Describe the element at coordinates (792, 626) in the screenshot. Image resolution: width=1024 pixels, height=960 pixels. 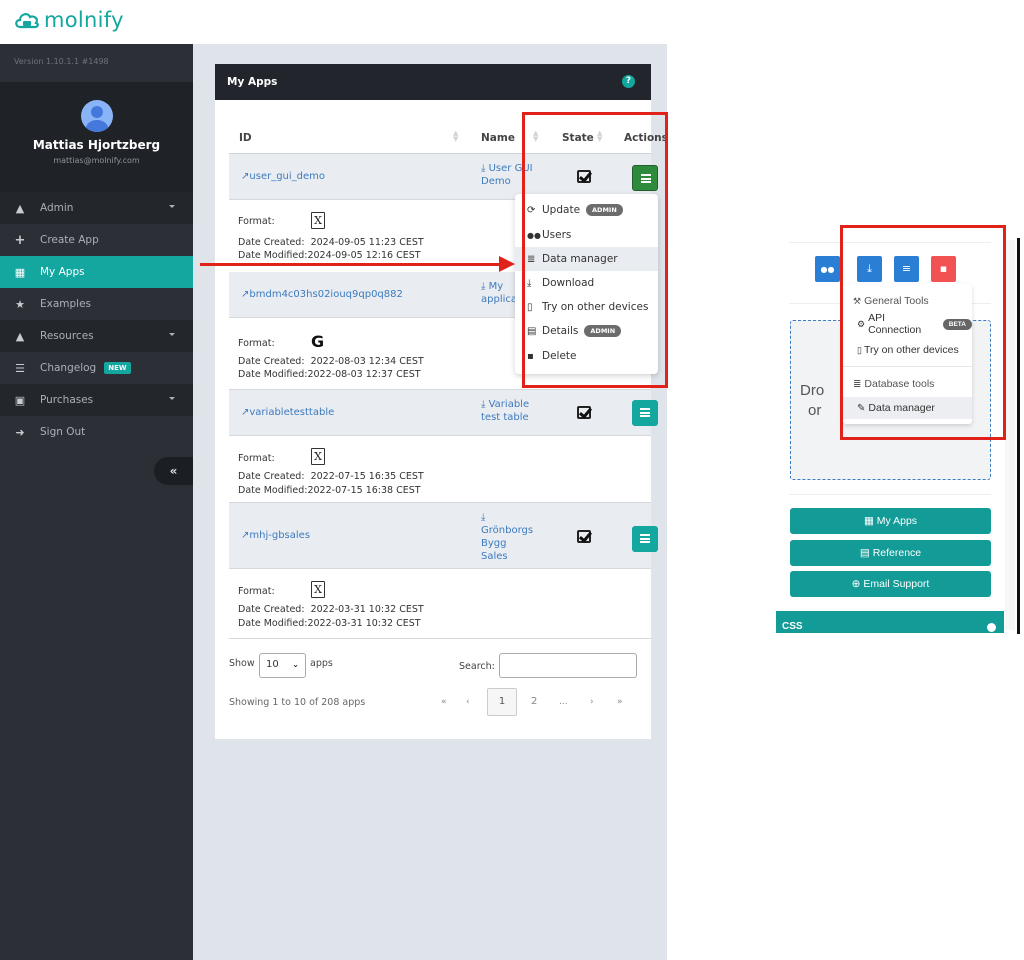
I see `section-label: CSS` at that location.